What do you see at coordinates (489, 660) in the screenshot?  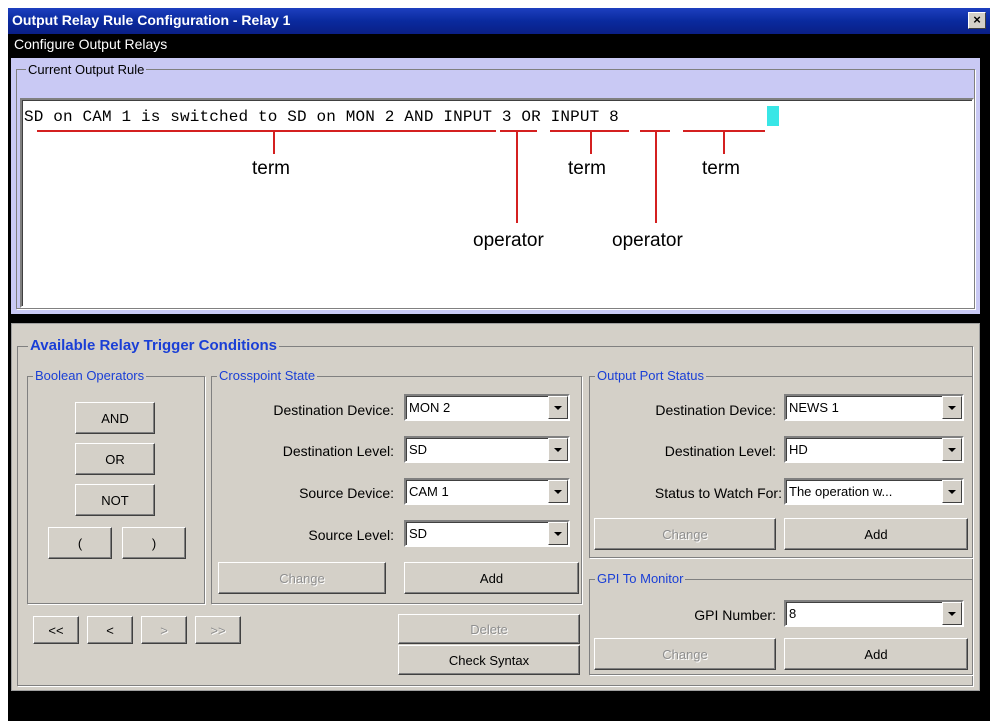 I see `check-syntax-button: Check Syntax` at bounding box center [489, 660].